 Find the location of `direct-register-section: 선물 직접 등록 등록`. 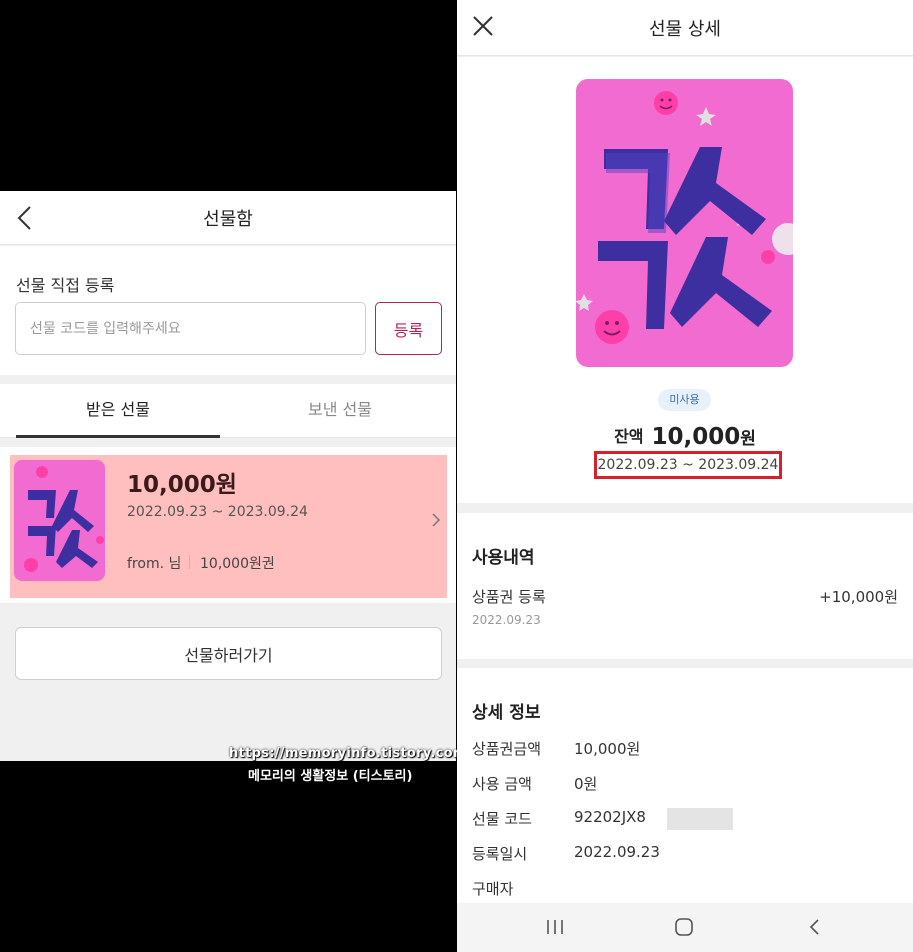

direct-register-section: 선물 직접 등록 등록 is located at coordinates (228, 310).